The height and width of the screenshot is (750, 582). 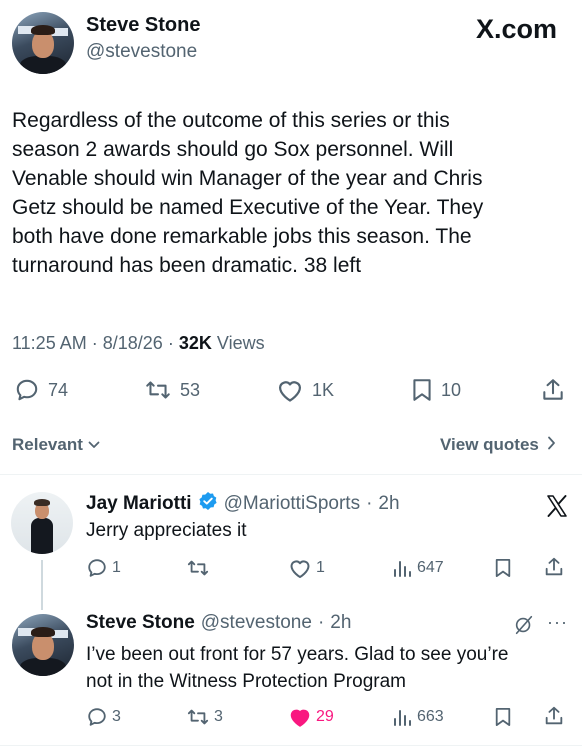 What do you see at coordinates (430, 567) in the screenshot?
I see `views-count: 647` at bounding box center [430, 567].